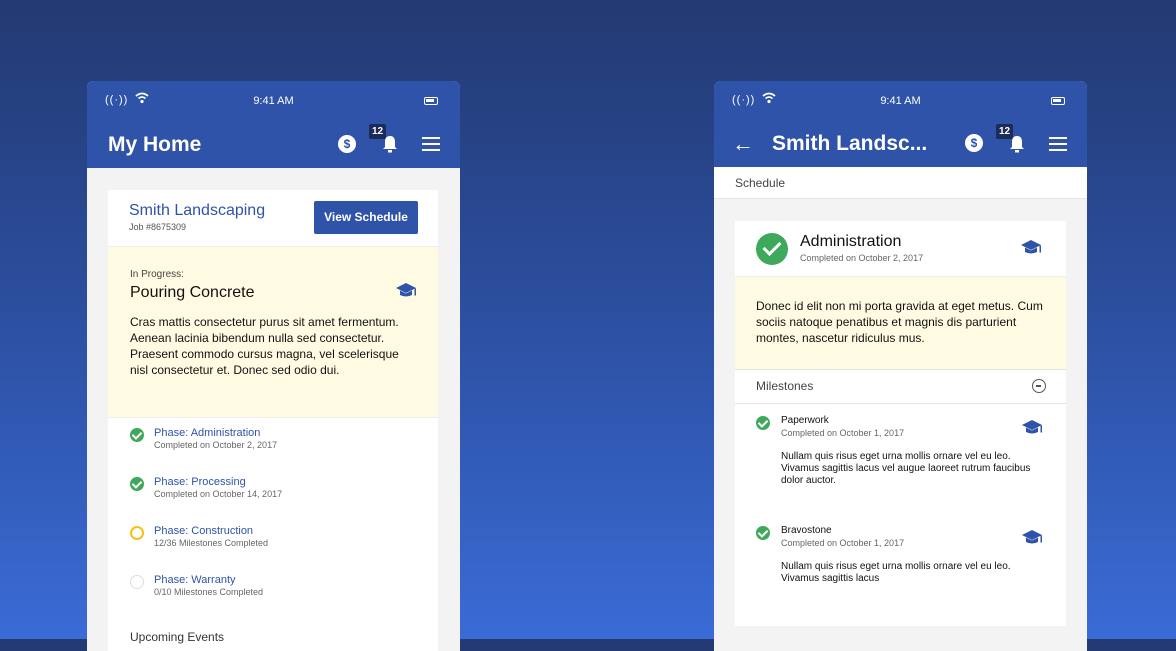 The image size is (1176, 651). What do you see at coordinates (137, 533) in the screenshot?
I see `in-progress-ring-icon` at bounding box center [137, 533].